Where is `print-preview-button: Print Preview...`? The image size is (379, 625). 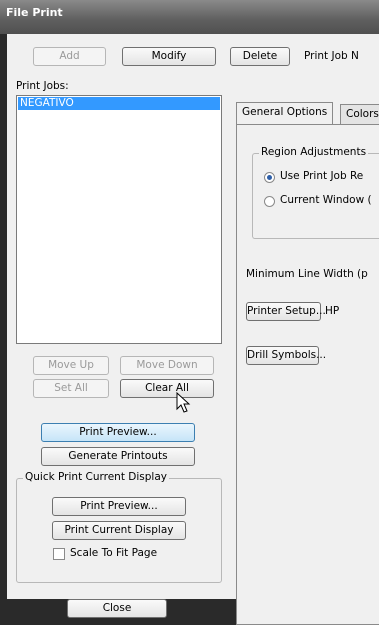 print-preview-button: Print Preview... is located at coordinates (118, 432).